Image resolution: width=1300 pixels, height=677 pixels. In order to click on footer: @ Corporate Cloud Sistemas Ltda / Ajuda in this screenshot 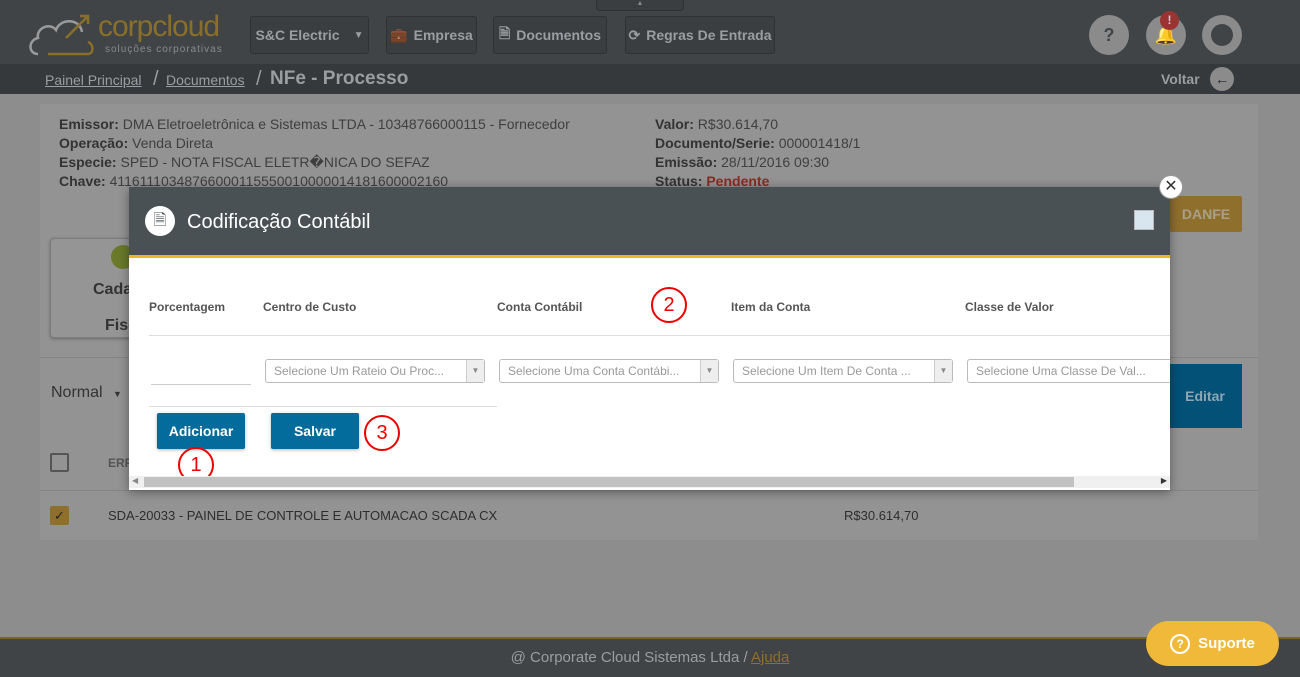, I will do `click(650, 657)`.